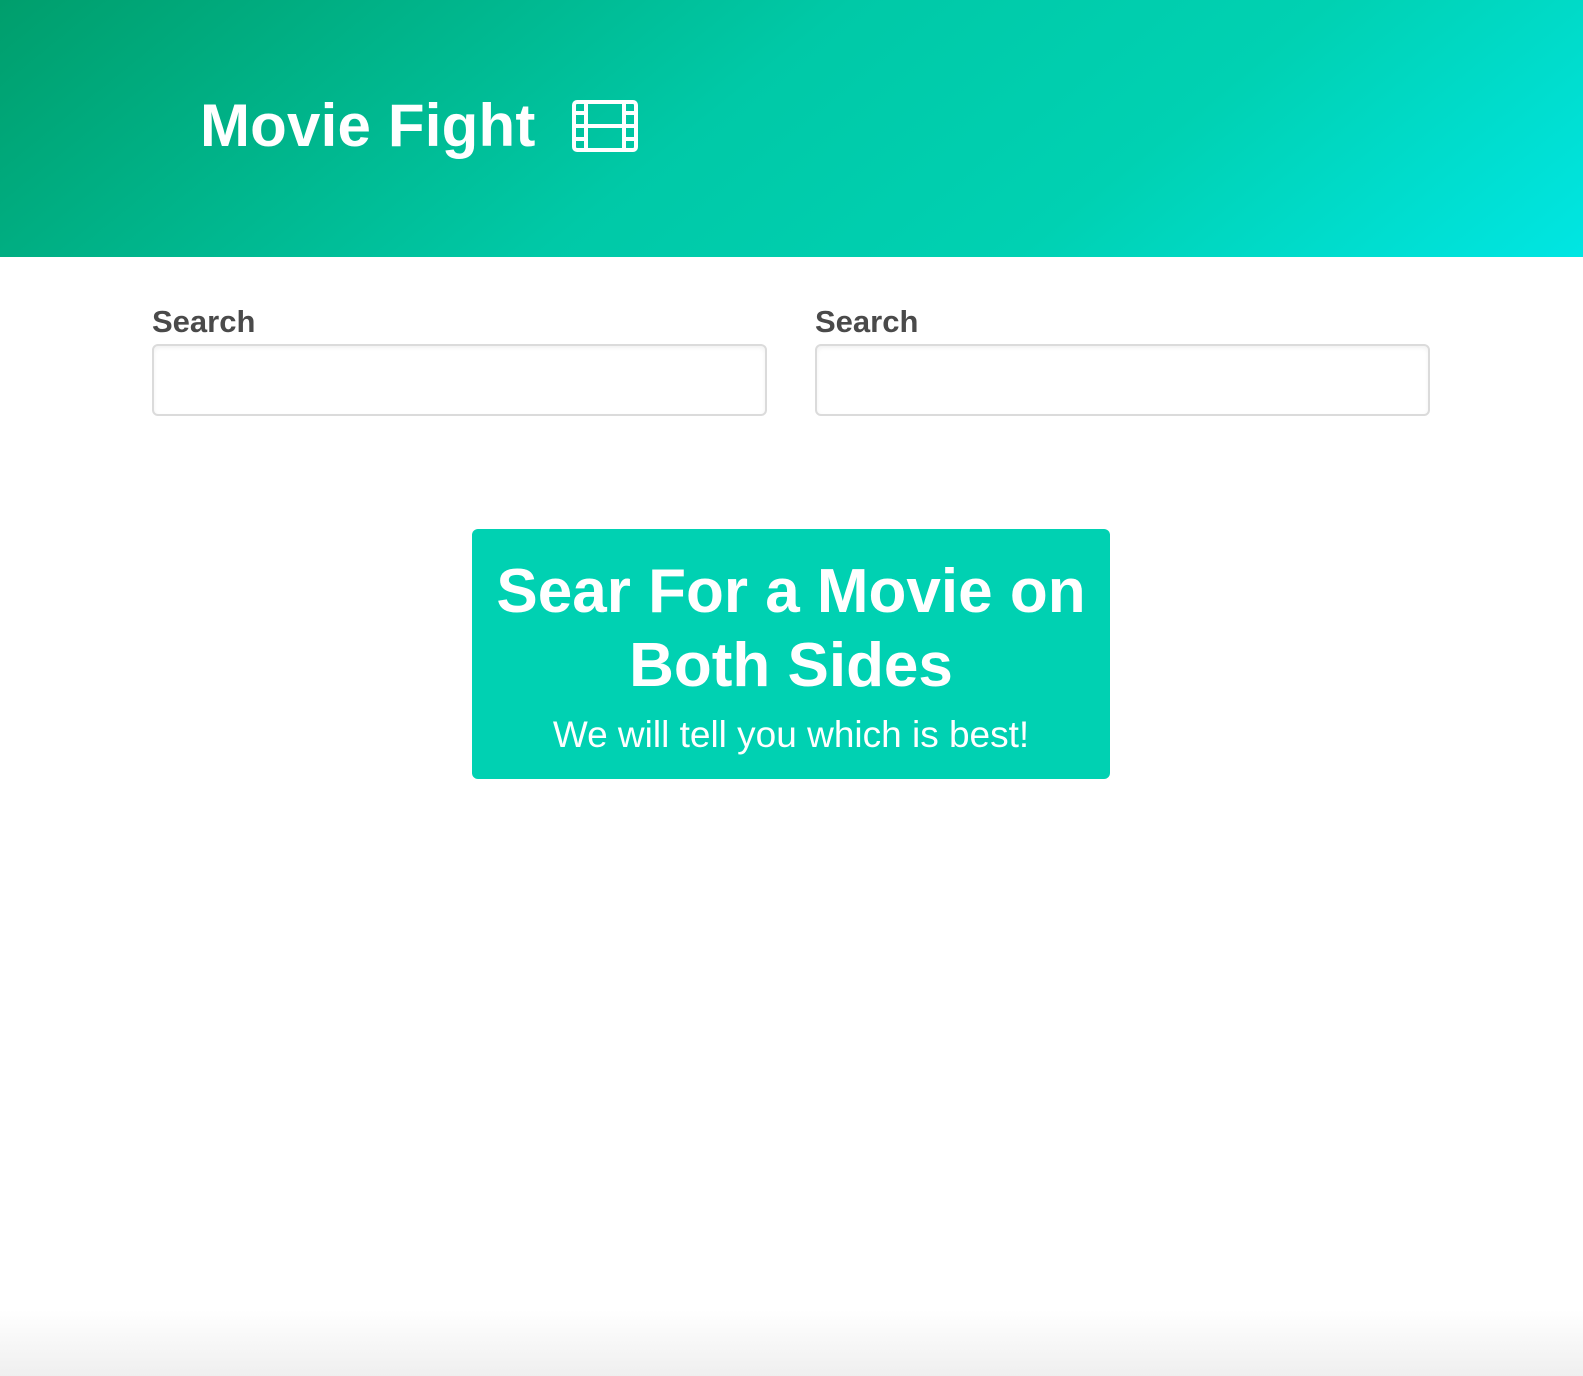  I want to click on left-search-field: Search, so click(459, 358).